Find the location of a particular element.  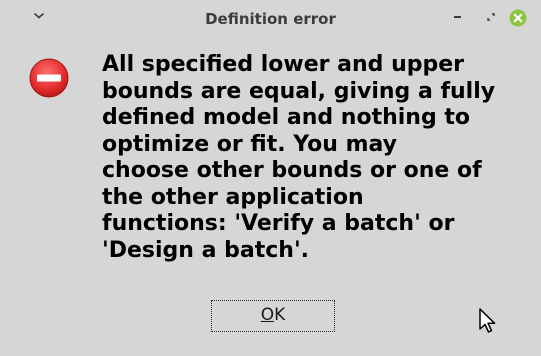

ok-mnemonic: O is located at coordinates (267, 315).